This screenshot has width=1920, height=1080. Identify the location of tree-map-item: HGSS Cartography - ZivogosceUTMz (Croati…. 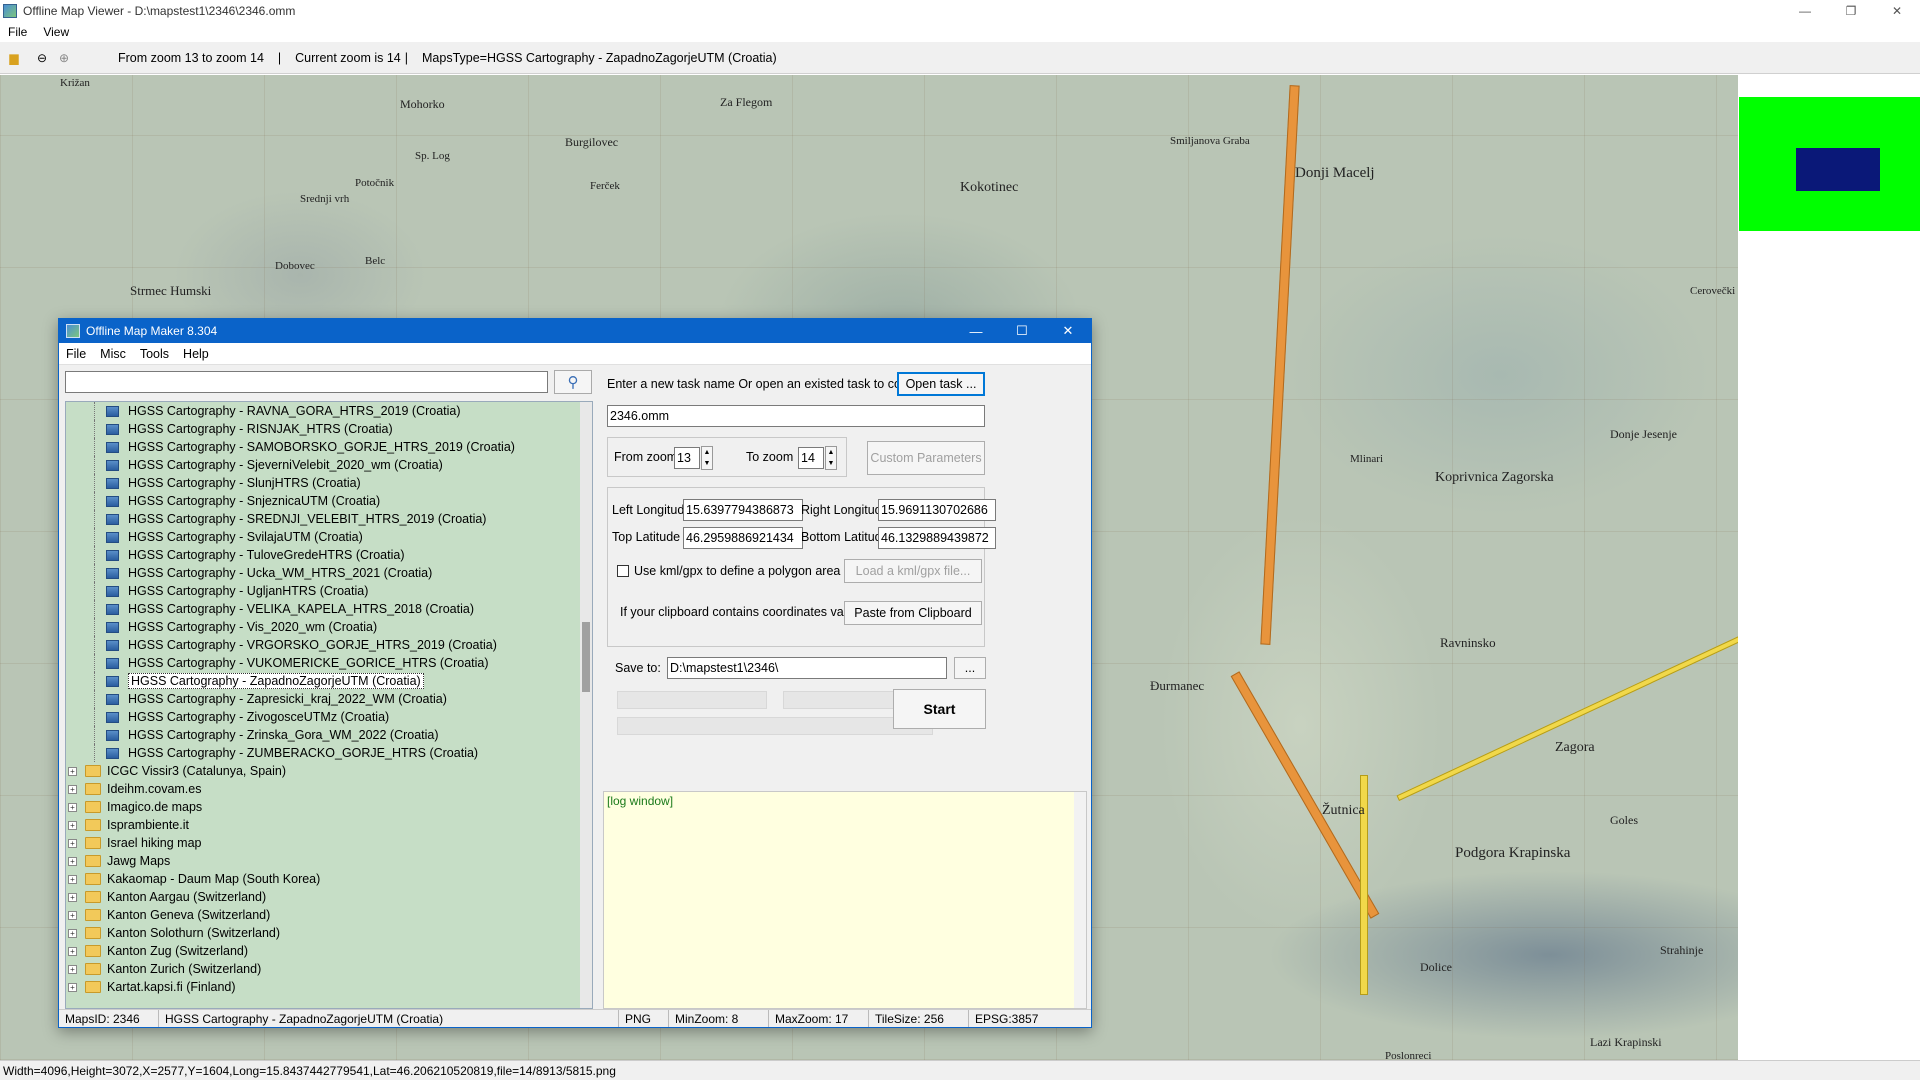
(329, 717).